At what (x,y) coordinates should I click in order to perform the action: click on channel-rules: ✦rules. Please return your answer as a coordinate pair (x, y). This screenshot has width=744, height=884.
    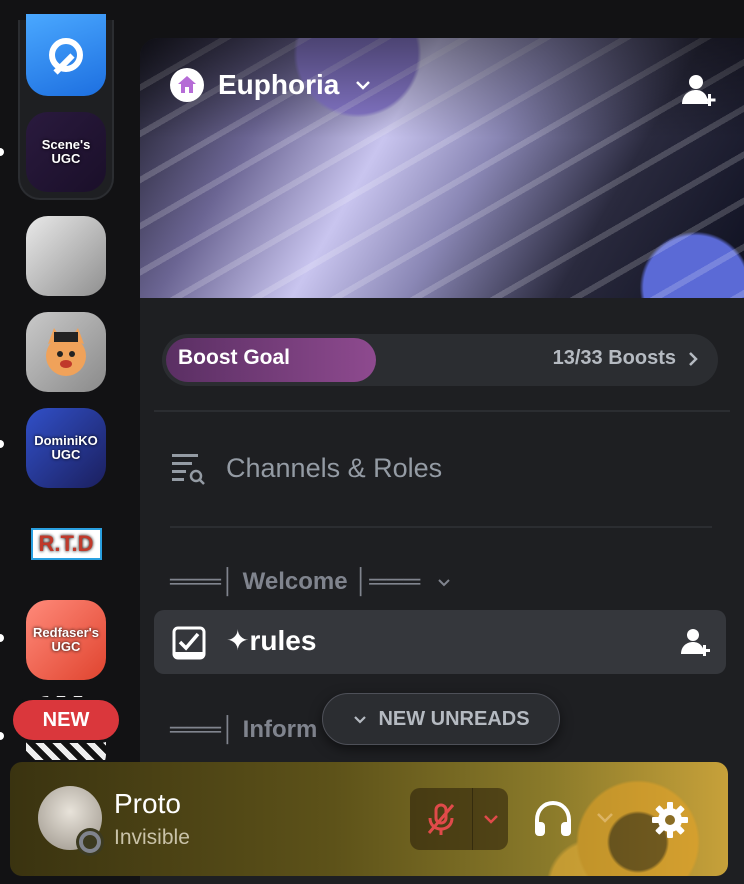
    Looking at the image, I should click on (440, 642).